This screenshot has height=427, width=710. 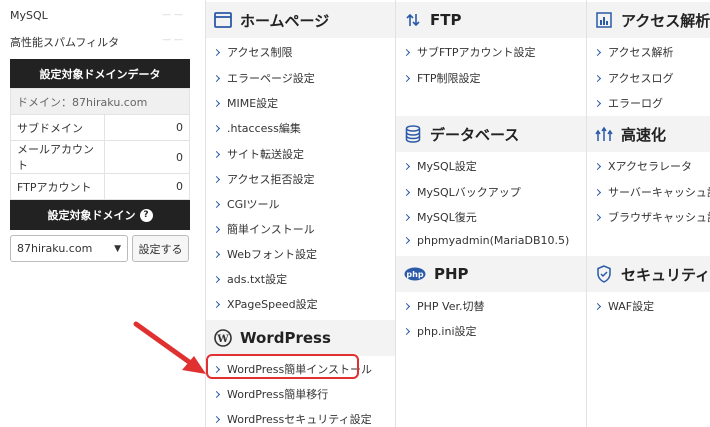 I want to click on menu-link: PHP Ver.切替, so click(x=443, y=306).